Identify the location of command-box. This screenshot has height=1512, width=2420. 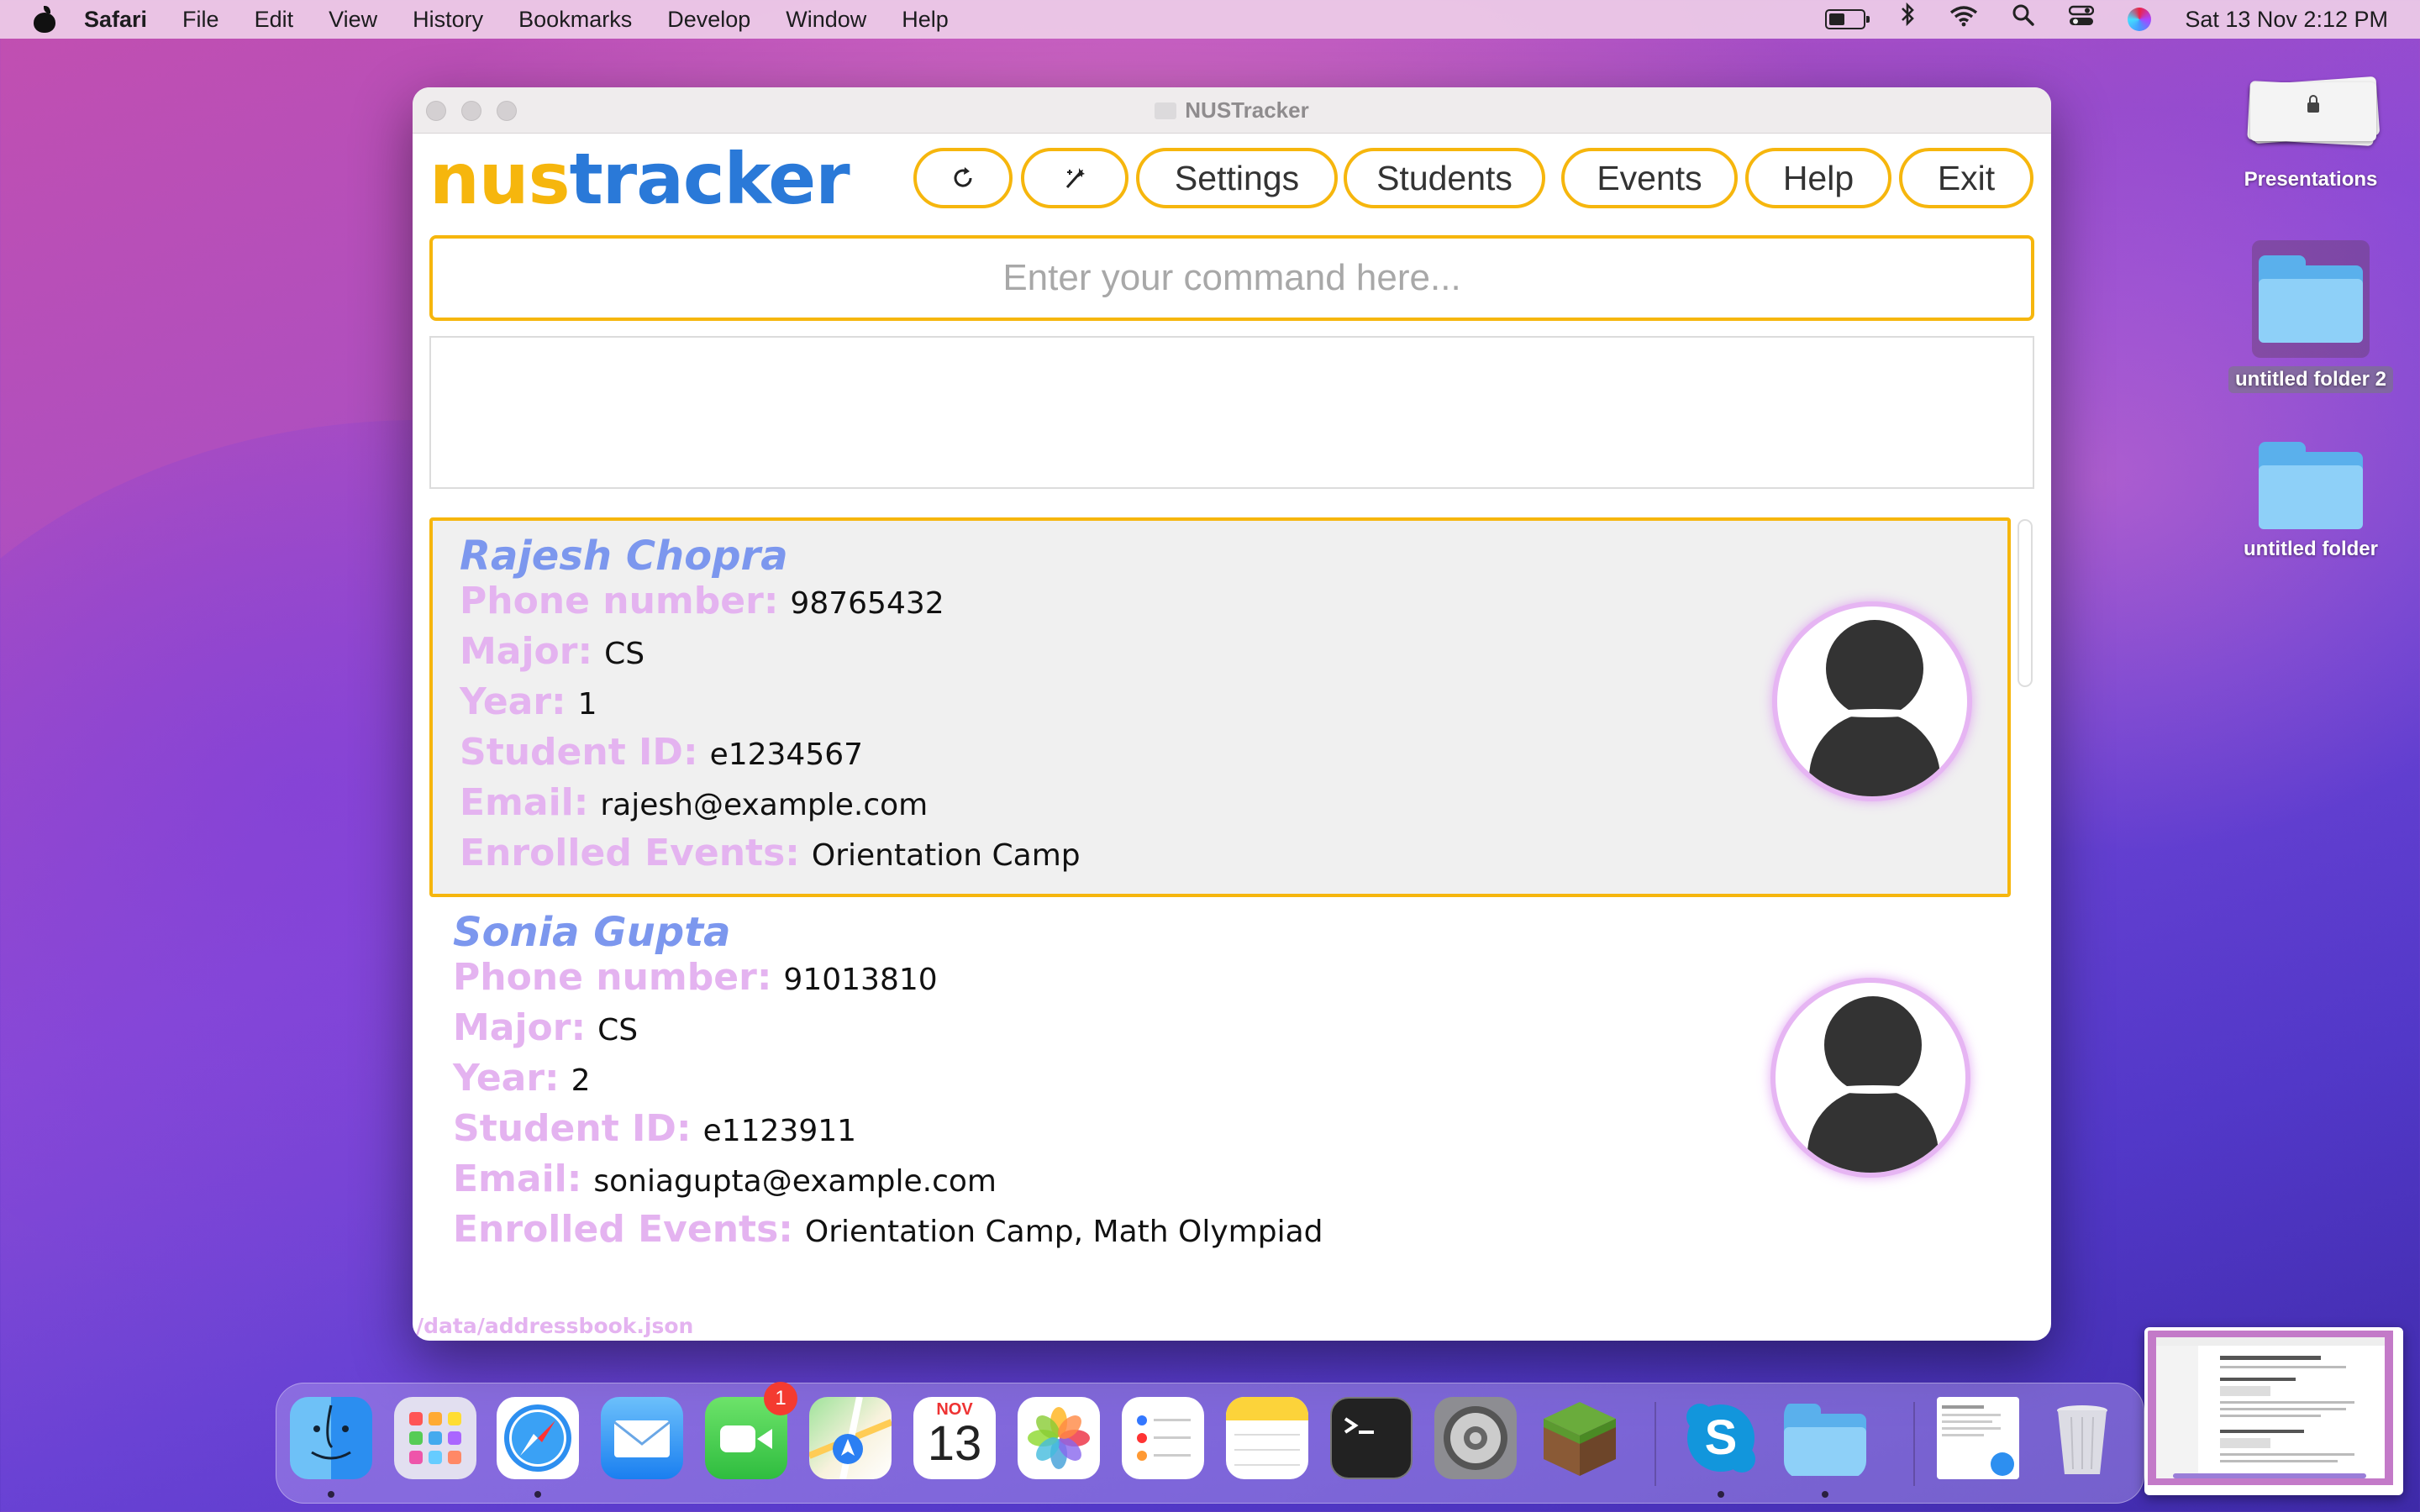
(1231, 278).